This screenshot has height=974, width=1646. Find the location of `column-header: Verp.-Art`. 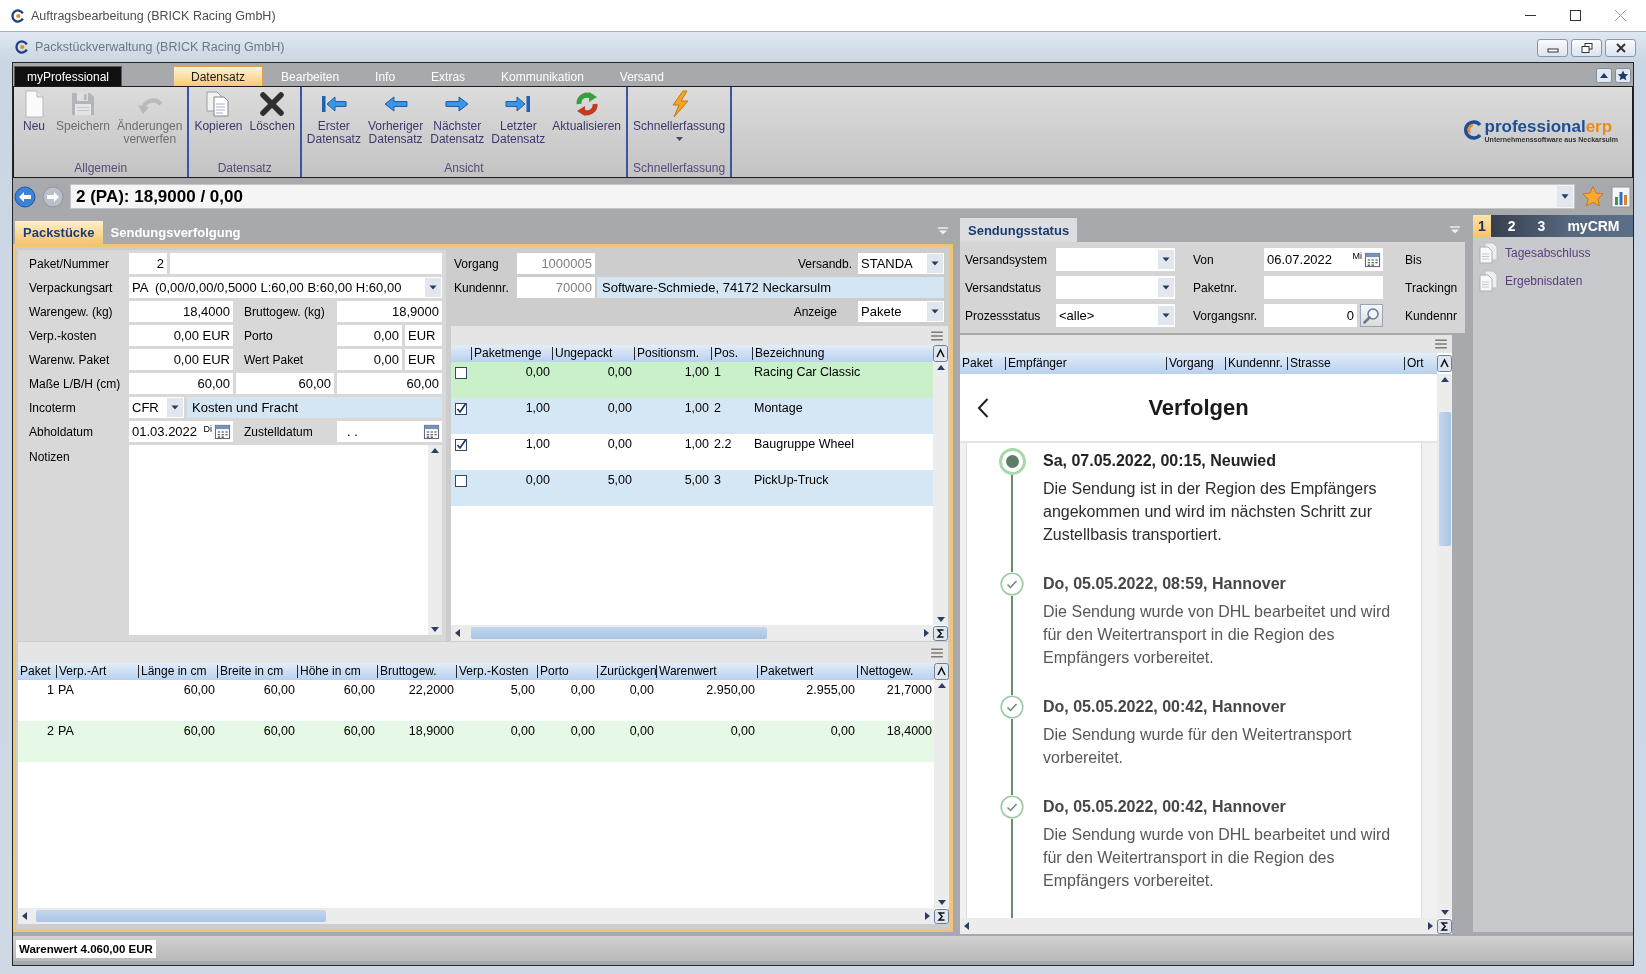

column-header: Verp.-Art is located at coordinates (97, 671).